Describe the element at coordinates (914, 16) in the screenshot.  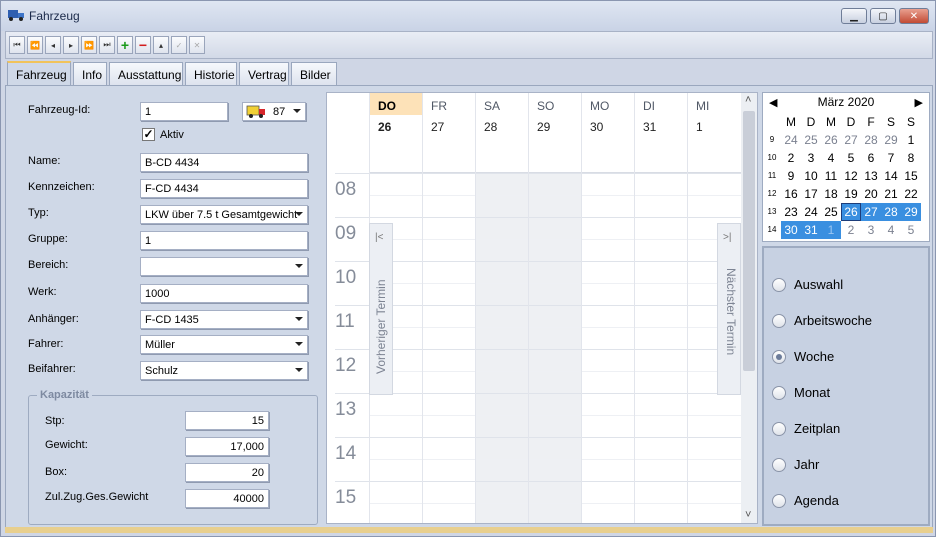
I see `close-button: ✕` at that location.